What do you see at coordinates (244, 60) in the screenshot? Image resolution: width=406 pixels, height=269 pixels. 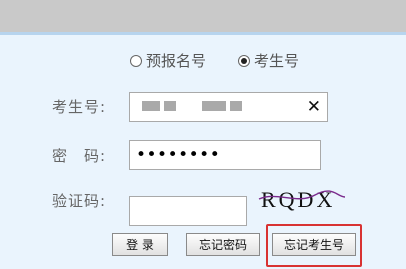 I see `radio-checked-icon` at bounding box center [244, 60].